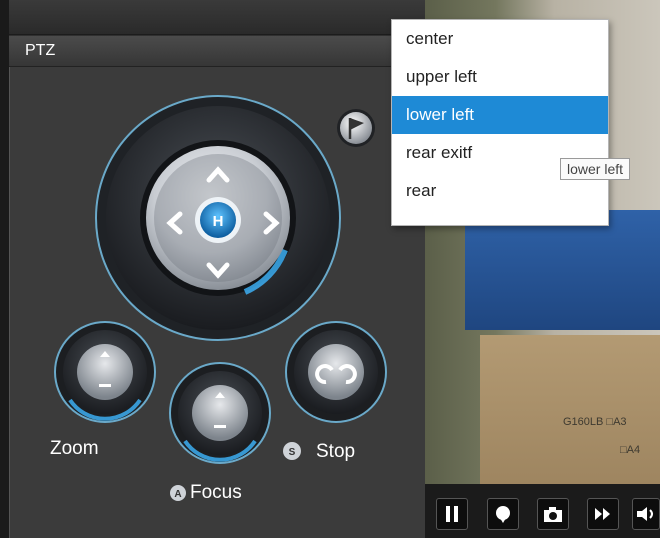  What do you see at coordinates (105, 372) in the screenshot?
I see `zoom-dial` at bounding box center [105, 372].